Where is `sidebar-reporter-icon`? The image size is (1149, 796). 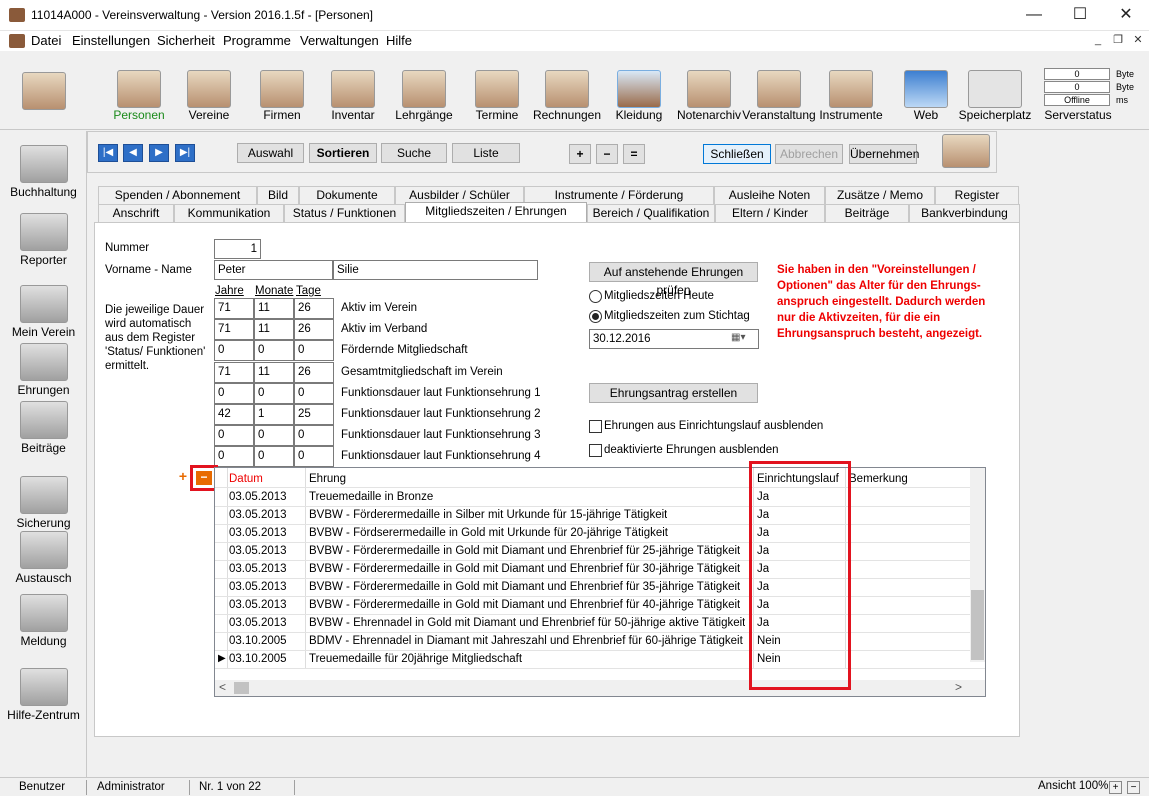 sidebar-reporter-icon is located at coordinates (44, 232).